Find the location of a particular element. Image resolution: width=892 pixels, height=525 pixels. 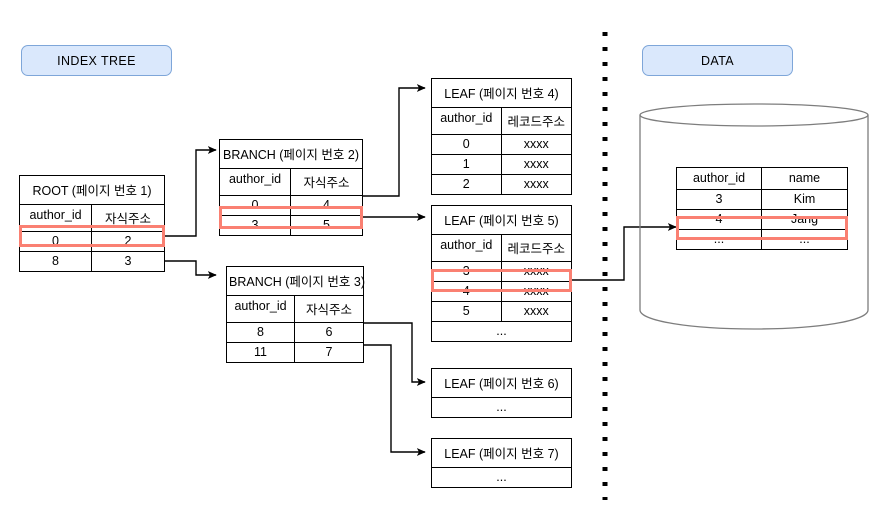

table-row: 0 4 is located at coordinates (291, 206).